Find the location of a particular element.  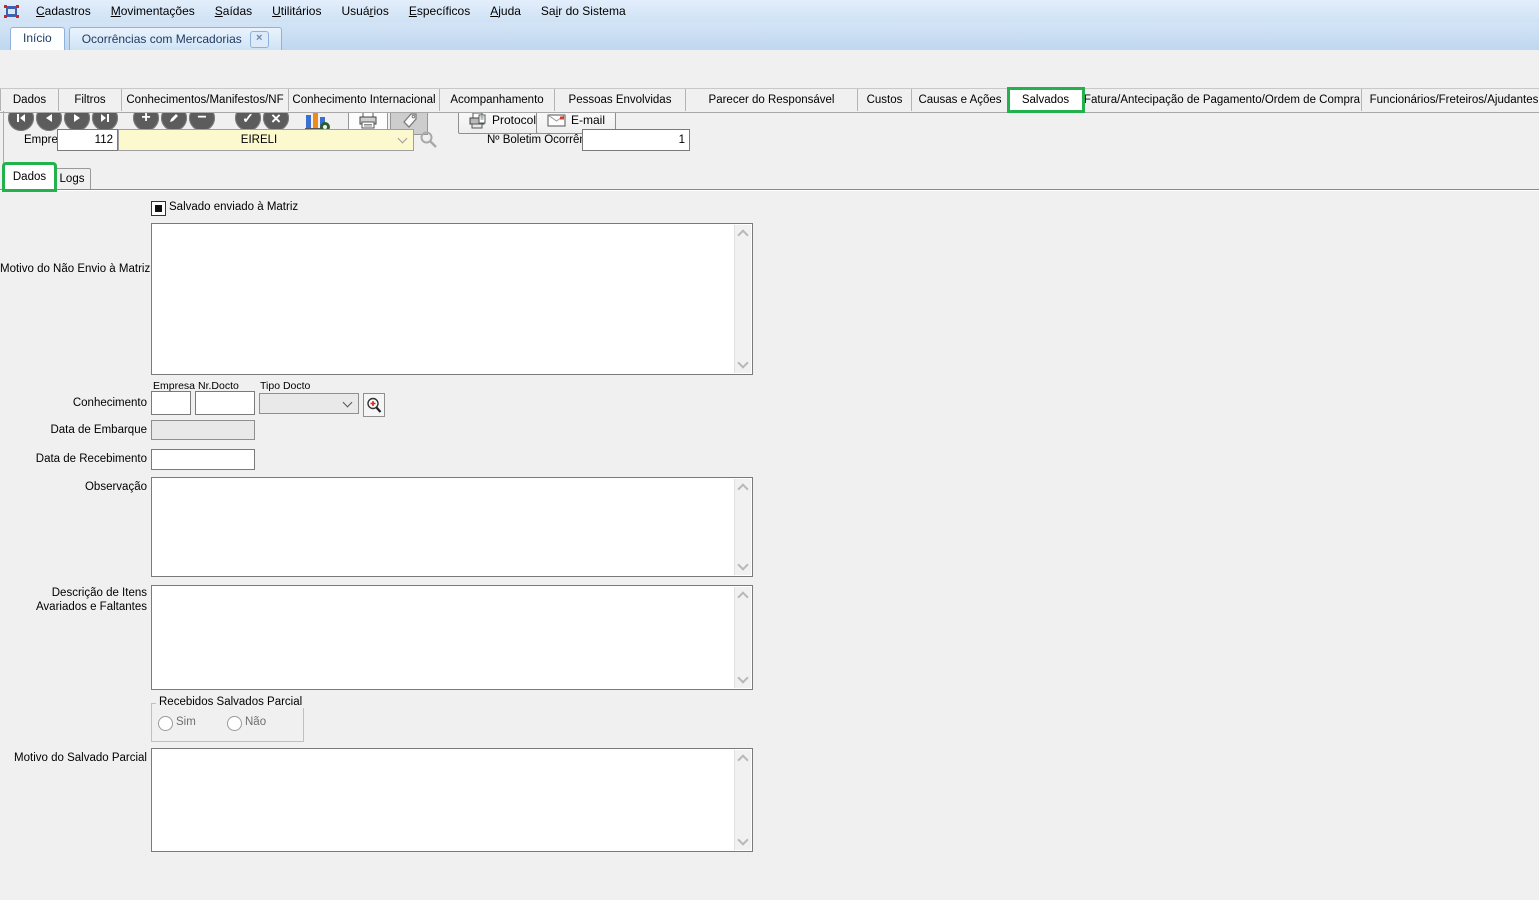

check-icon: ✓ is located at coordinates (248, 118).